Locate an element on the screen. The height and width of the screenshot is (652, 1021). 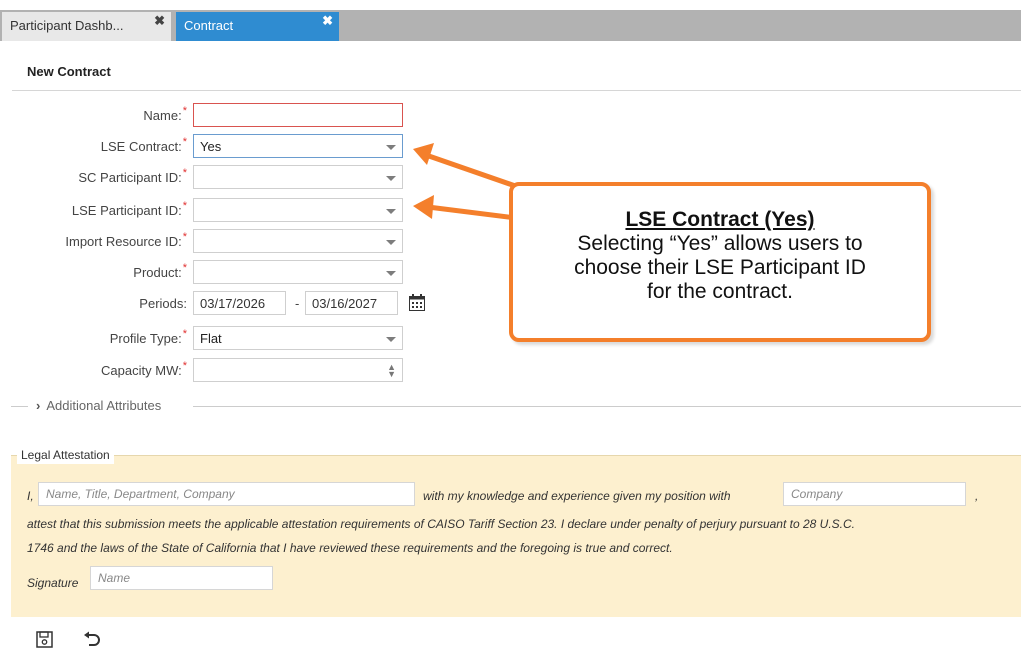
name-row: Name:* is located at coordinates (210, 116).